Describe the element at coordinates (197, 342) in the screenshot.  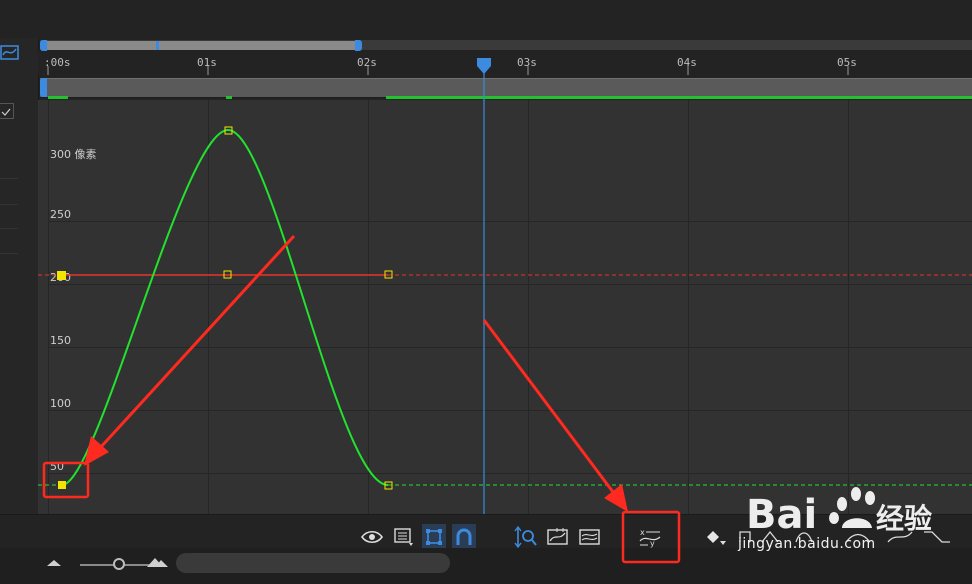
I see `annotation-arrow-left` at that location.